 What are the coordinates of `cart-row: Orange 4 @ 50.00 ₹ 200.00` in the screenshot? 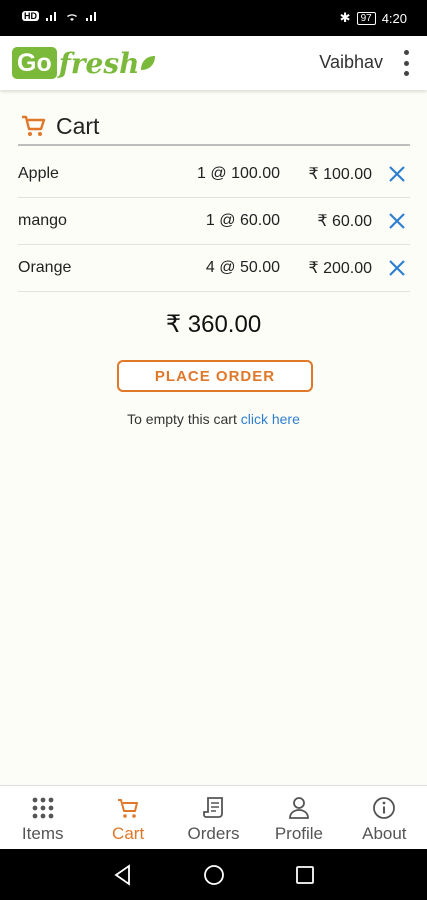 It's located at (214, 268).